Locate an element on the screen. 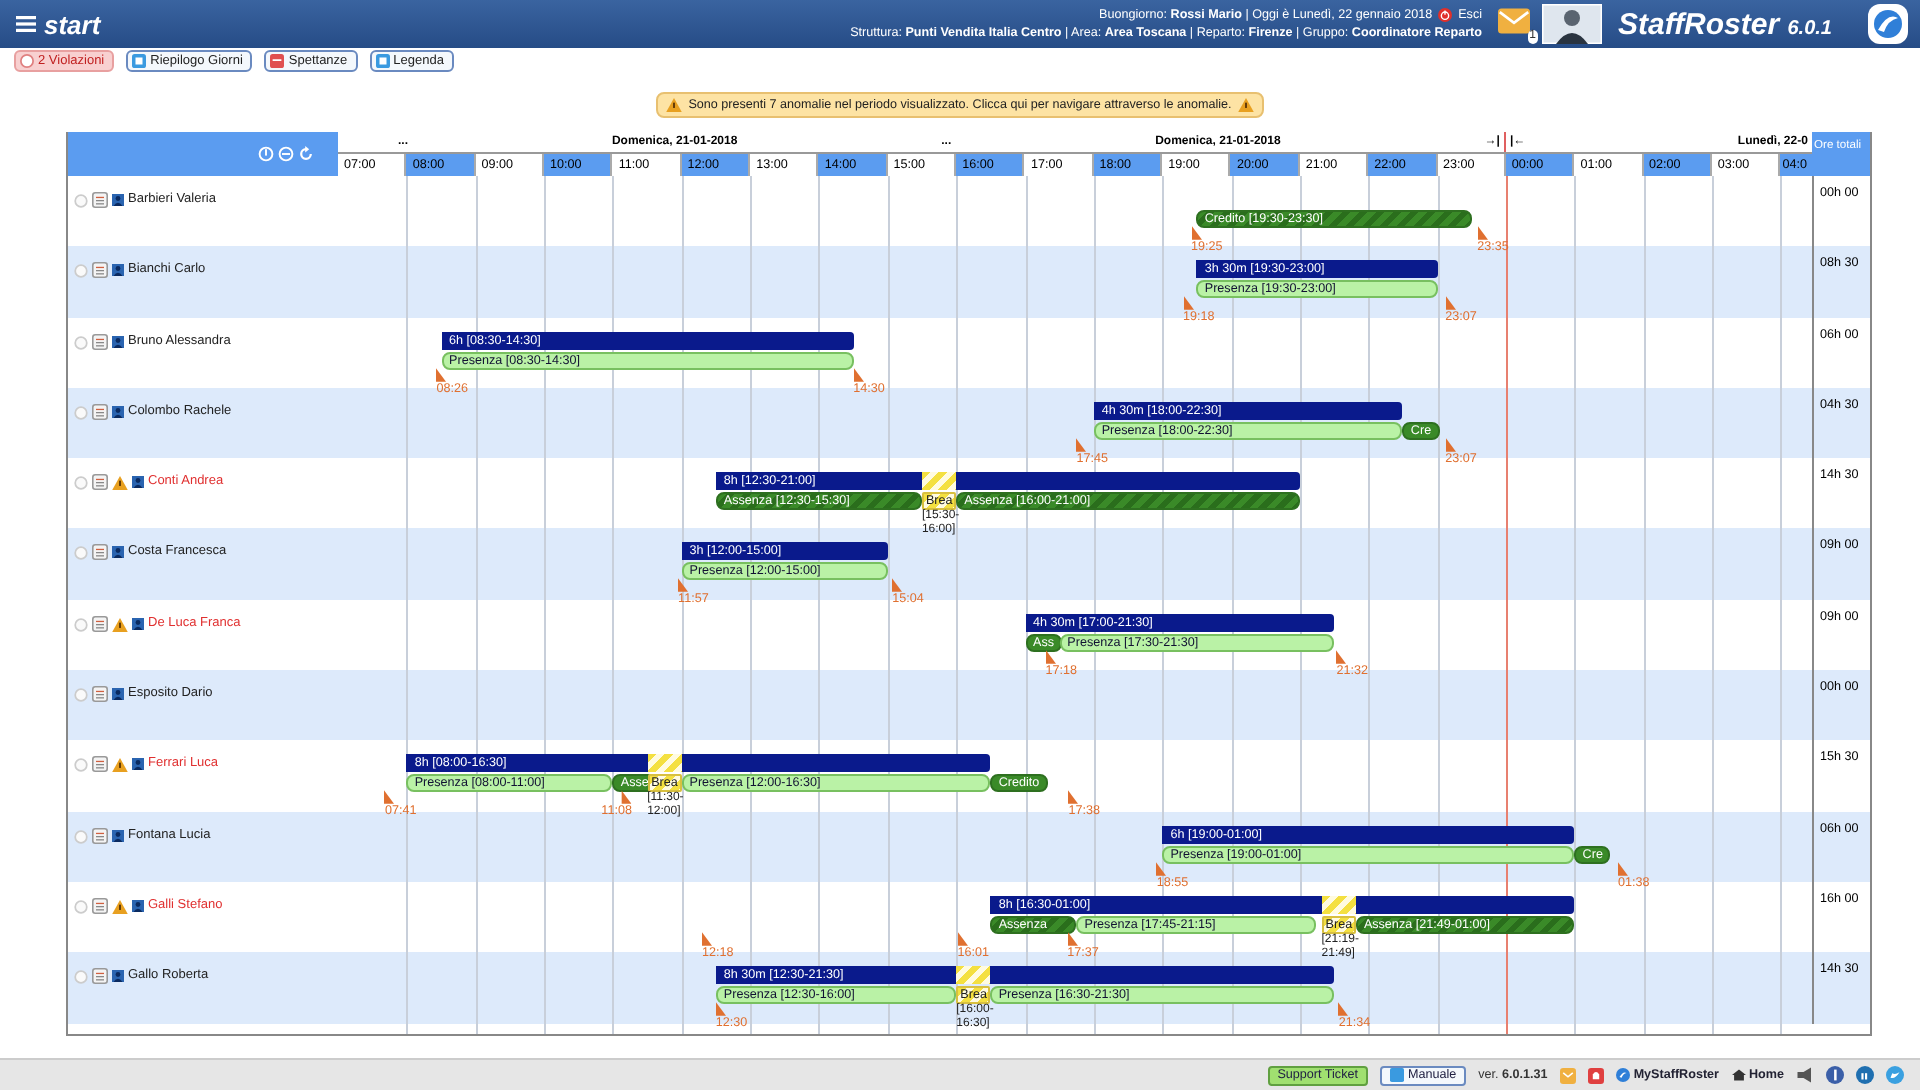 The width and height of the screenshot is (1920, 1090). mail-icon is located at coordinates (1567, 1075).